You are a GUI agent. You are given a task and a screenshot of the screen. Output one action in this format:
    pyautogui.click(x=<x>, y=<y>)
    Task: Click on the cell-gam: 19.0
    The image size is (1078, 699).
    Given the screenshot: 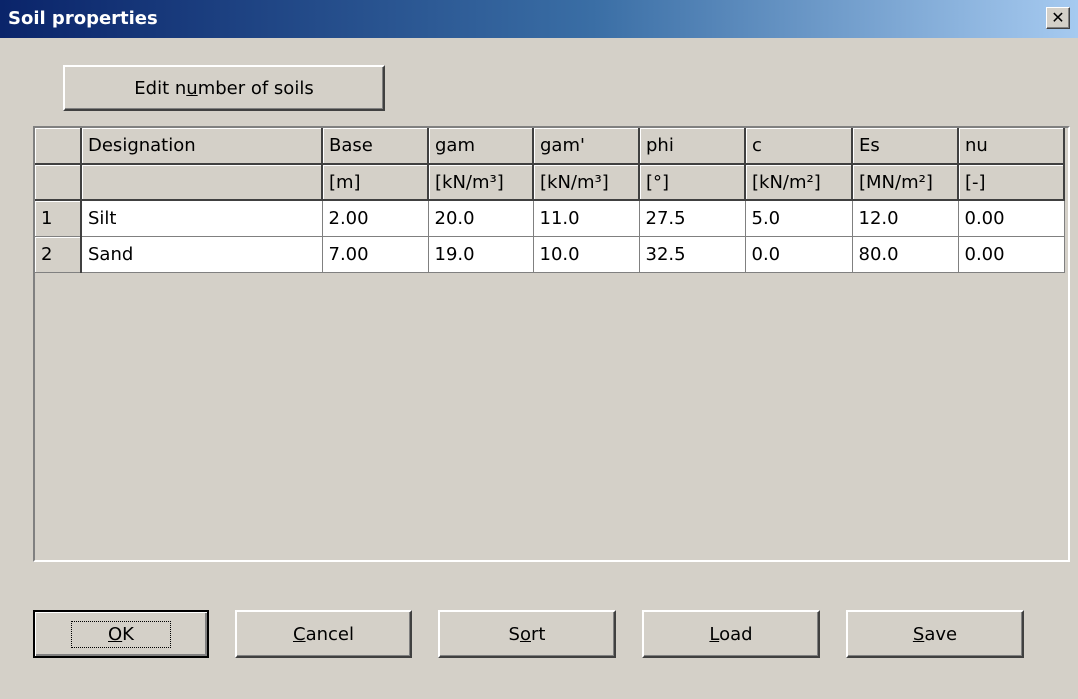 What is the action you would take?
    pyautogui.click(x=481, y=254)
    